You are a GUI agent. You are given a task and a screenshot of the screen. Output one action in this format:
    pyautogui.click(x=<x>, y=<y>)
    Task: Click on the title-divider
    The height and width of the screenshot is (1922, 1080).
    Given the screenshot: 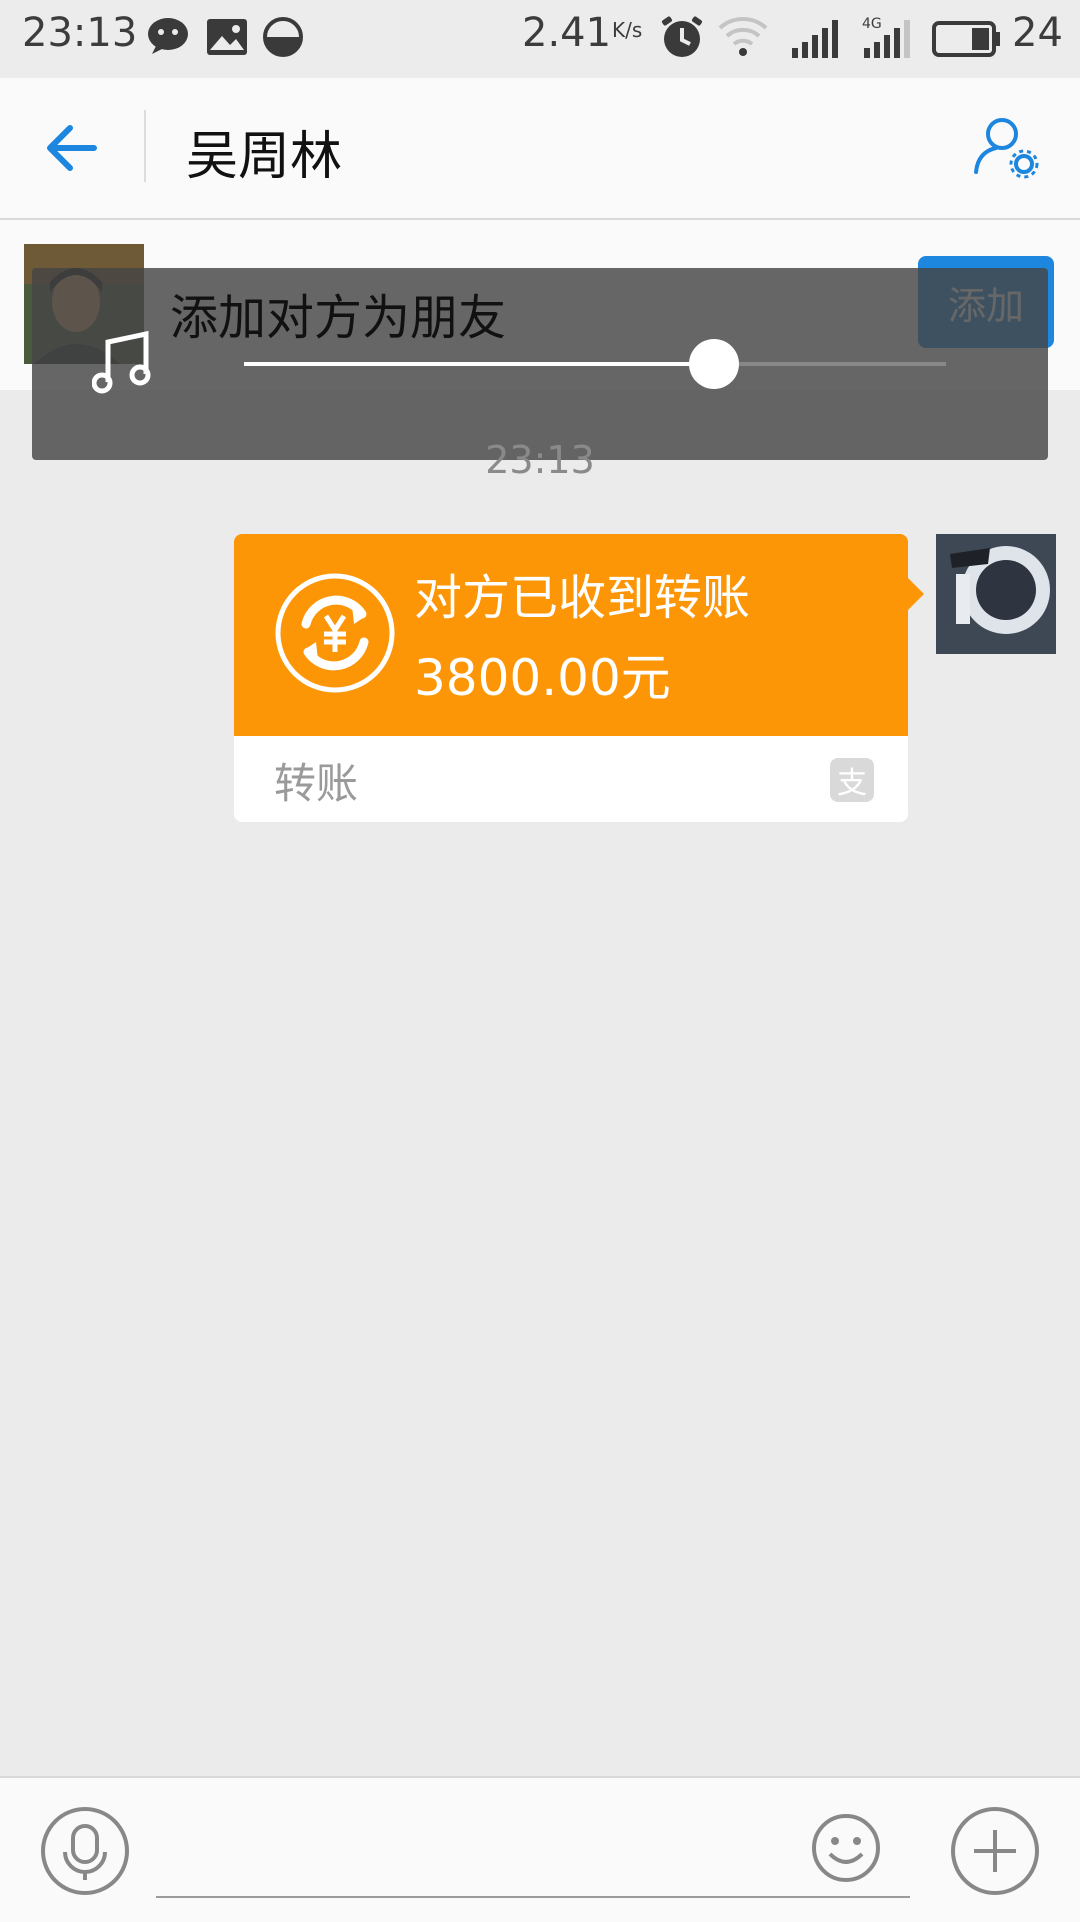 What is the action you would take?
    pyautogui.click(x=145, y=146)
    